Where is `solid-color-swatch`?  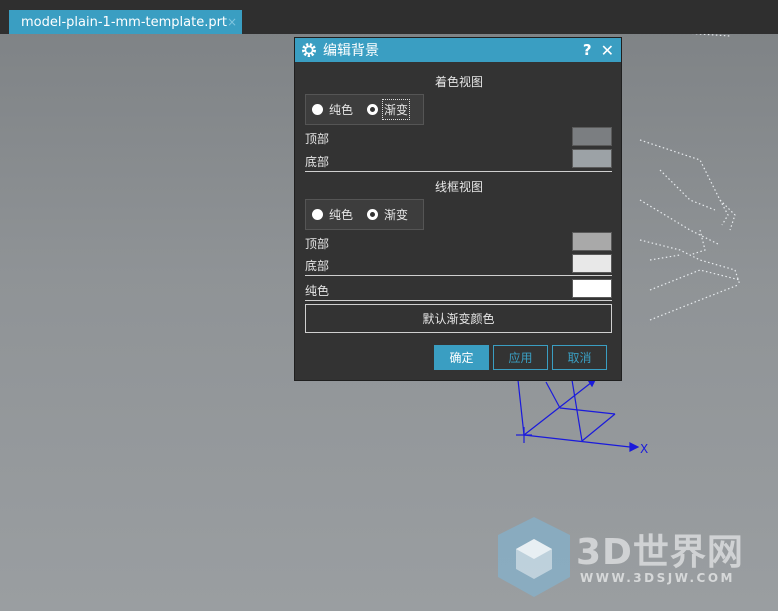
solid-color-swatch is located at coordinates (592, 288).